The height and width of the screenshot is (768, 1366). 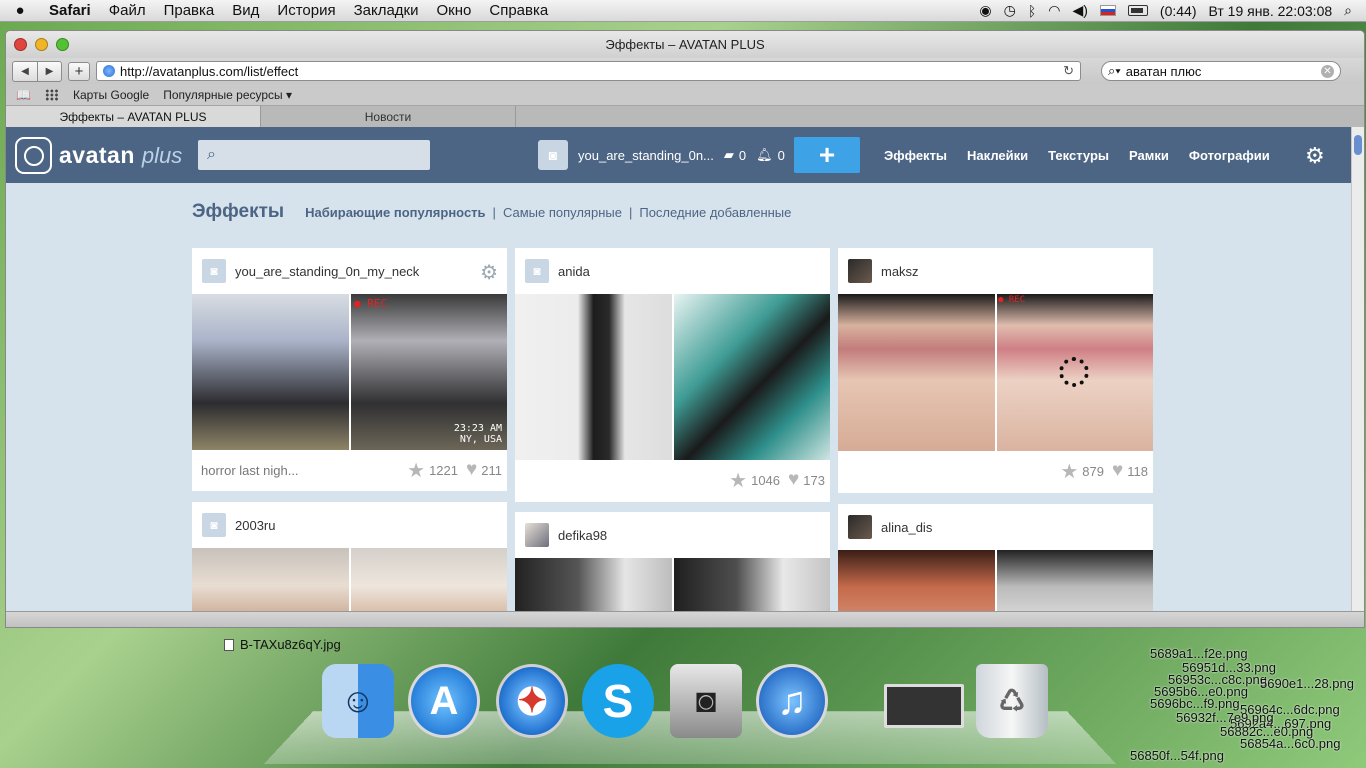 I want to click on status-bar, so click(x=685, y=619).